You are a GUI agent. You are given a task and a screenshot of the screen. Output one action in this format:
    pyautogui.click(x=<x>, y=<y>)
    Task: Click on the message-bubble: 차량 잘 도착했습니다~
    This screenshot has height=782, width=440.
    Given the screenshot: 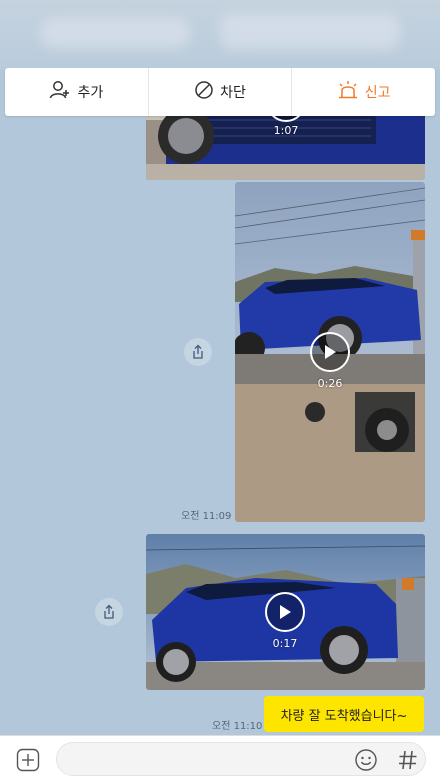 What is the action you would take?
    pyautogui.click(x=344, y=714)
    